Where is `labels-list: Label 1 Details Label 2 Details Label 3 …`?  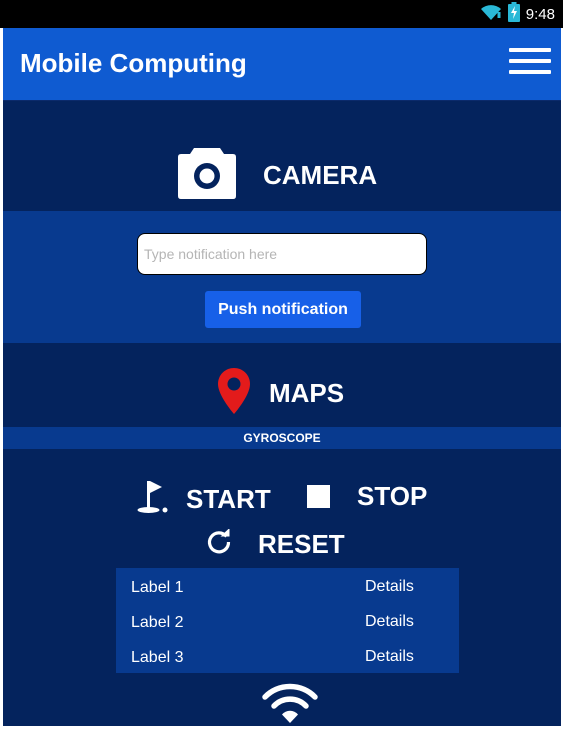
labels-list: Label 1 Details Label 2 Details Label 3 … is located at coordinates (287, 620).